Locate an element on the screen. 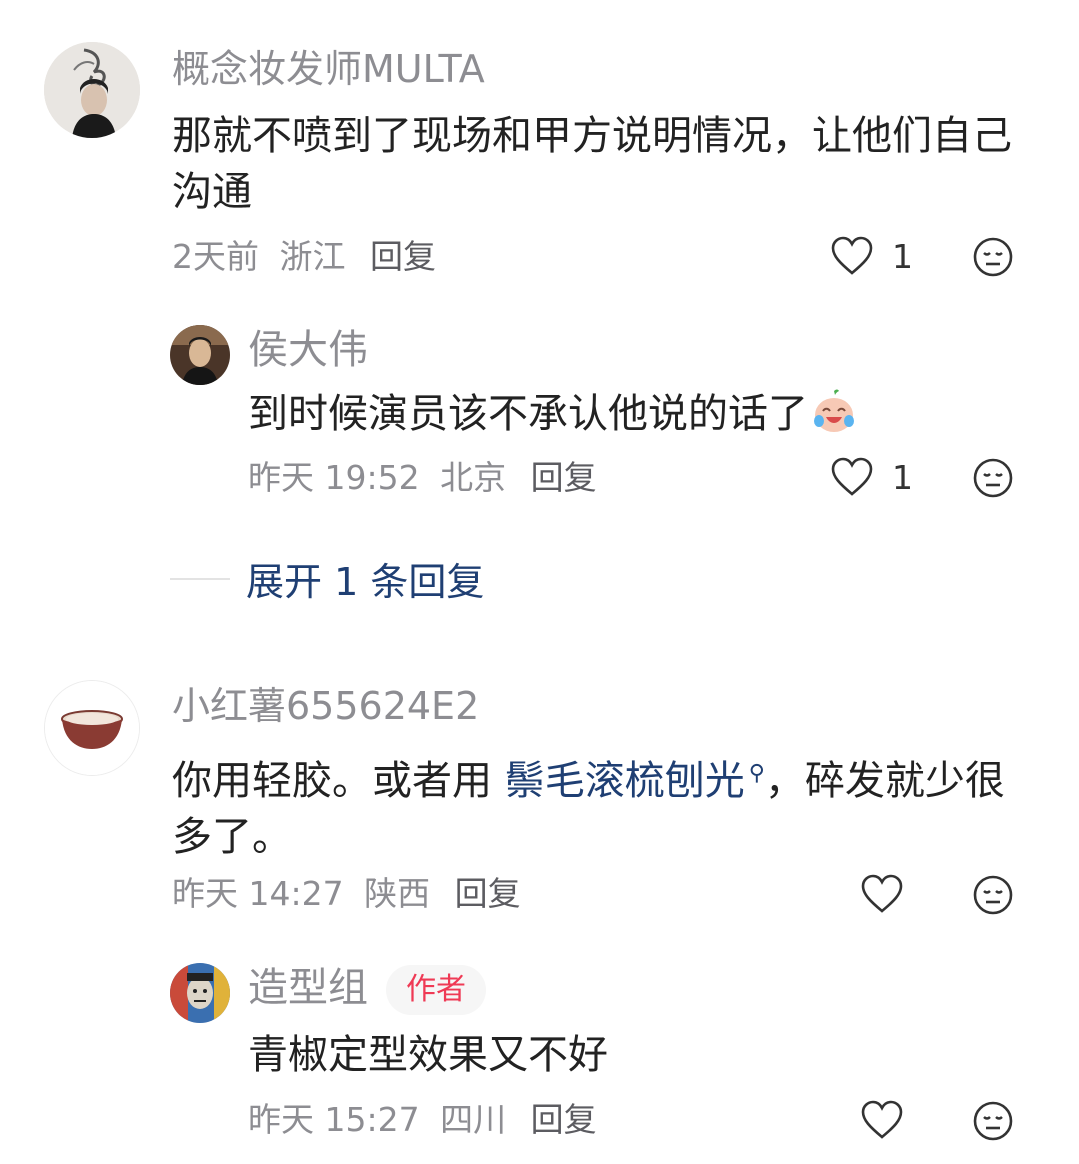 This screenshot has height=1164, width=1079. reply-meta: 昨天 19:52 北京 回复 is located at coordinates (422, 477).